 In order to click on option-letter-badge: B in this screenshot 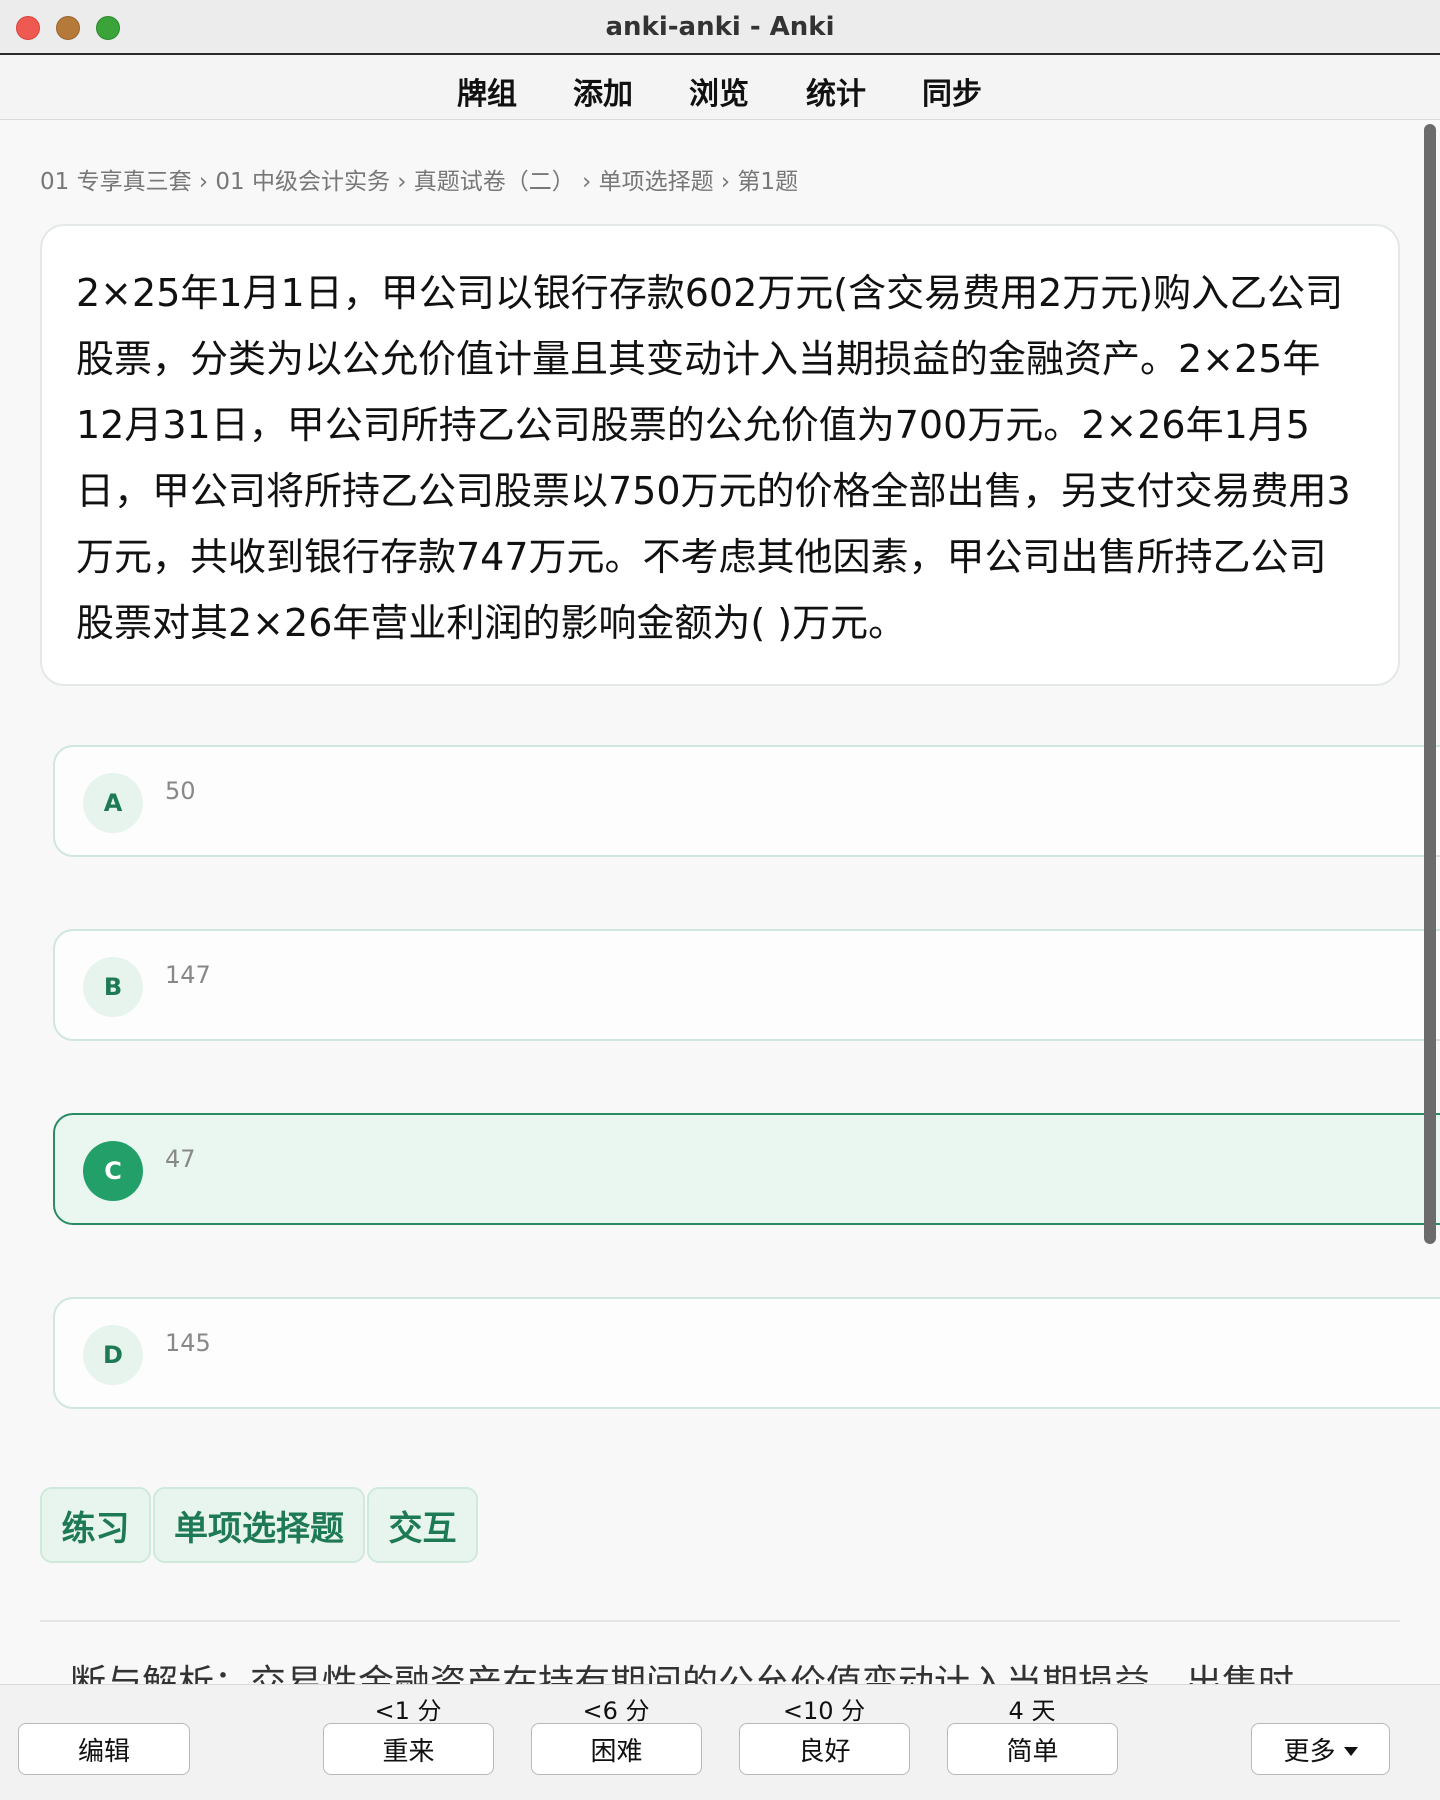, I will do `click(113, 987)`.